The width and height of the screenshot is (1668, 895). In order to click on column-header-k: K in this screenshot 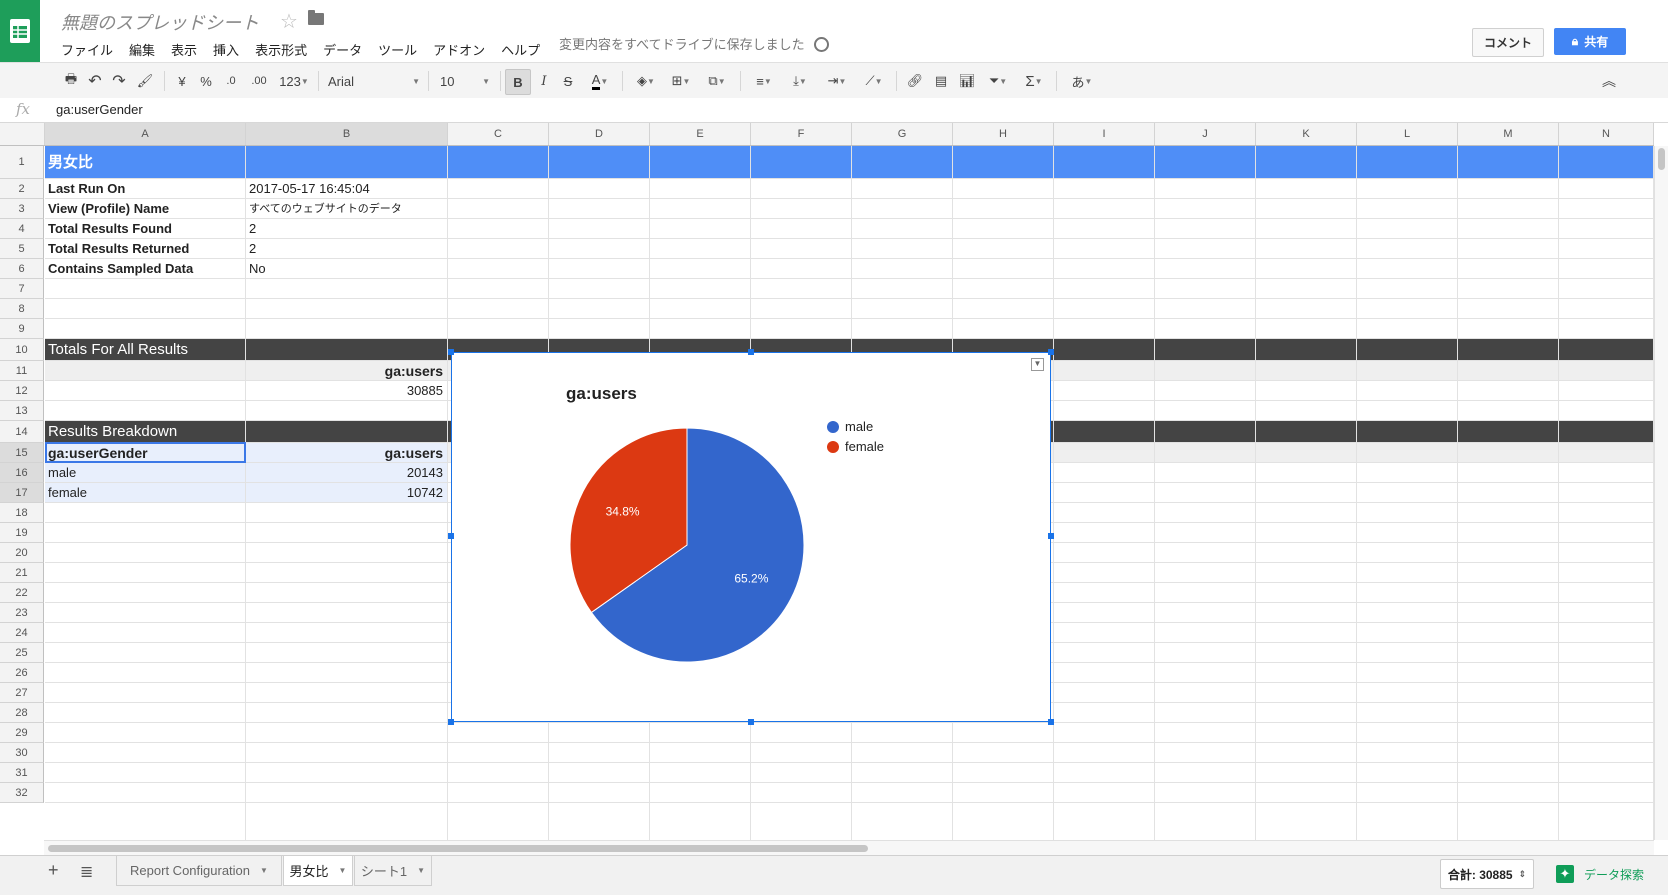, I will do `click(1306, 134)`.